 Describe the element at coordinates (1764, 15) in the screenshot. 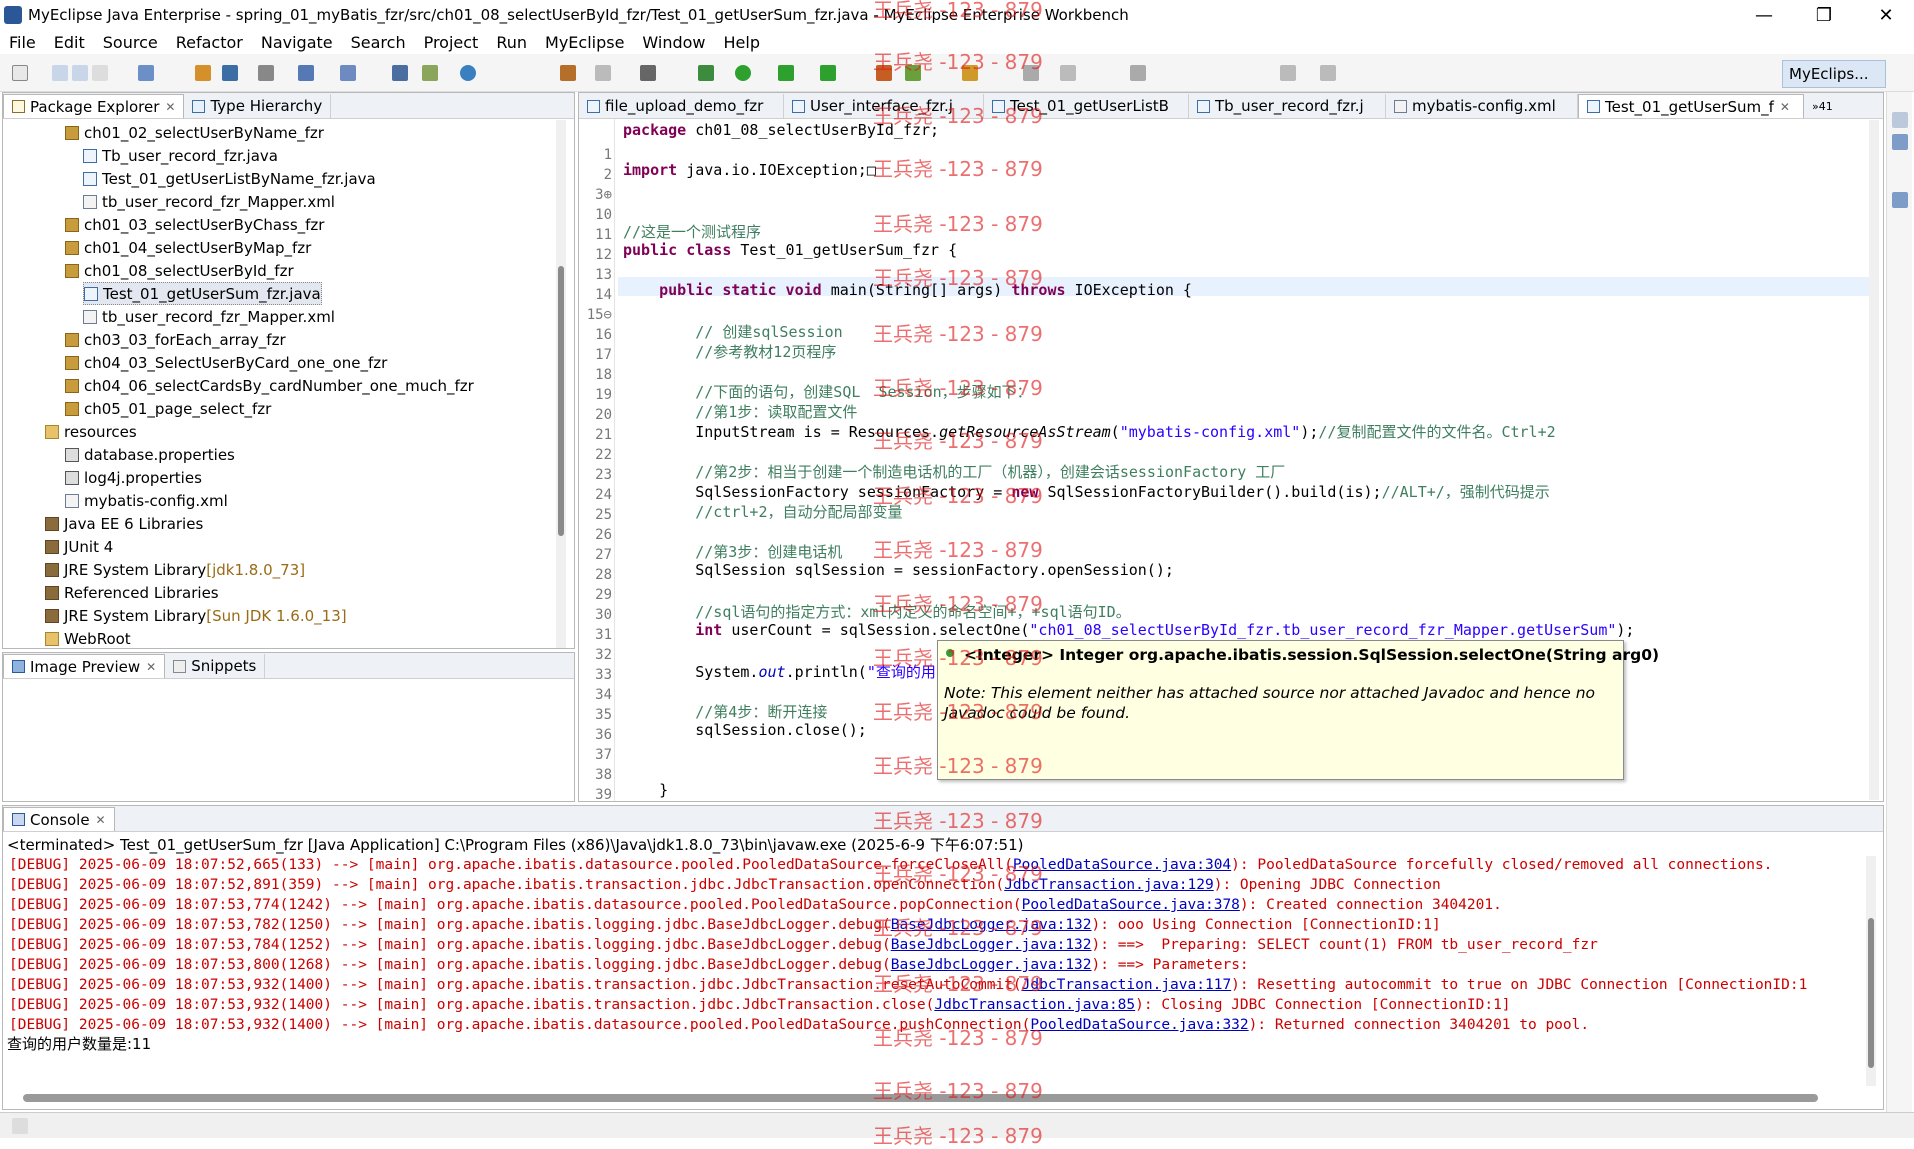

I see `minimize-button: —` at that location.